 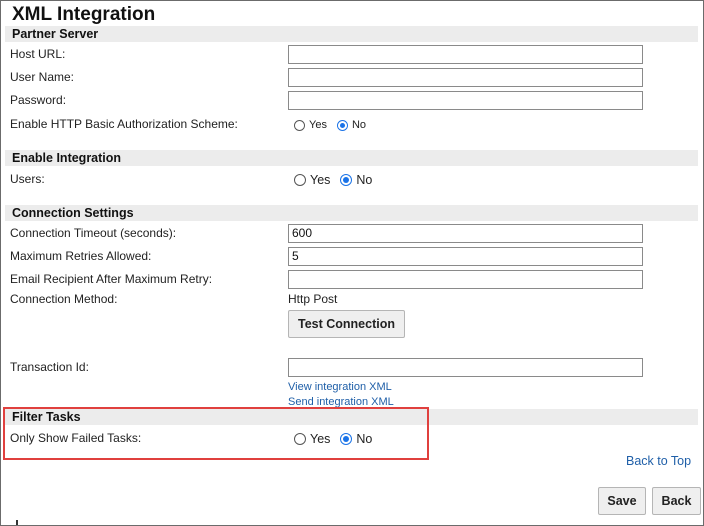 I want to click on view-xml-link: View integration XML, so click(x=340, y=387).